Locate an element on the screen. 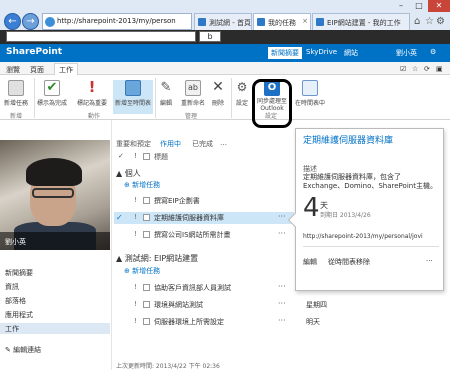  find-input is located at coordinates (101, 36).